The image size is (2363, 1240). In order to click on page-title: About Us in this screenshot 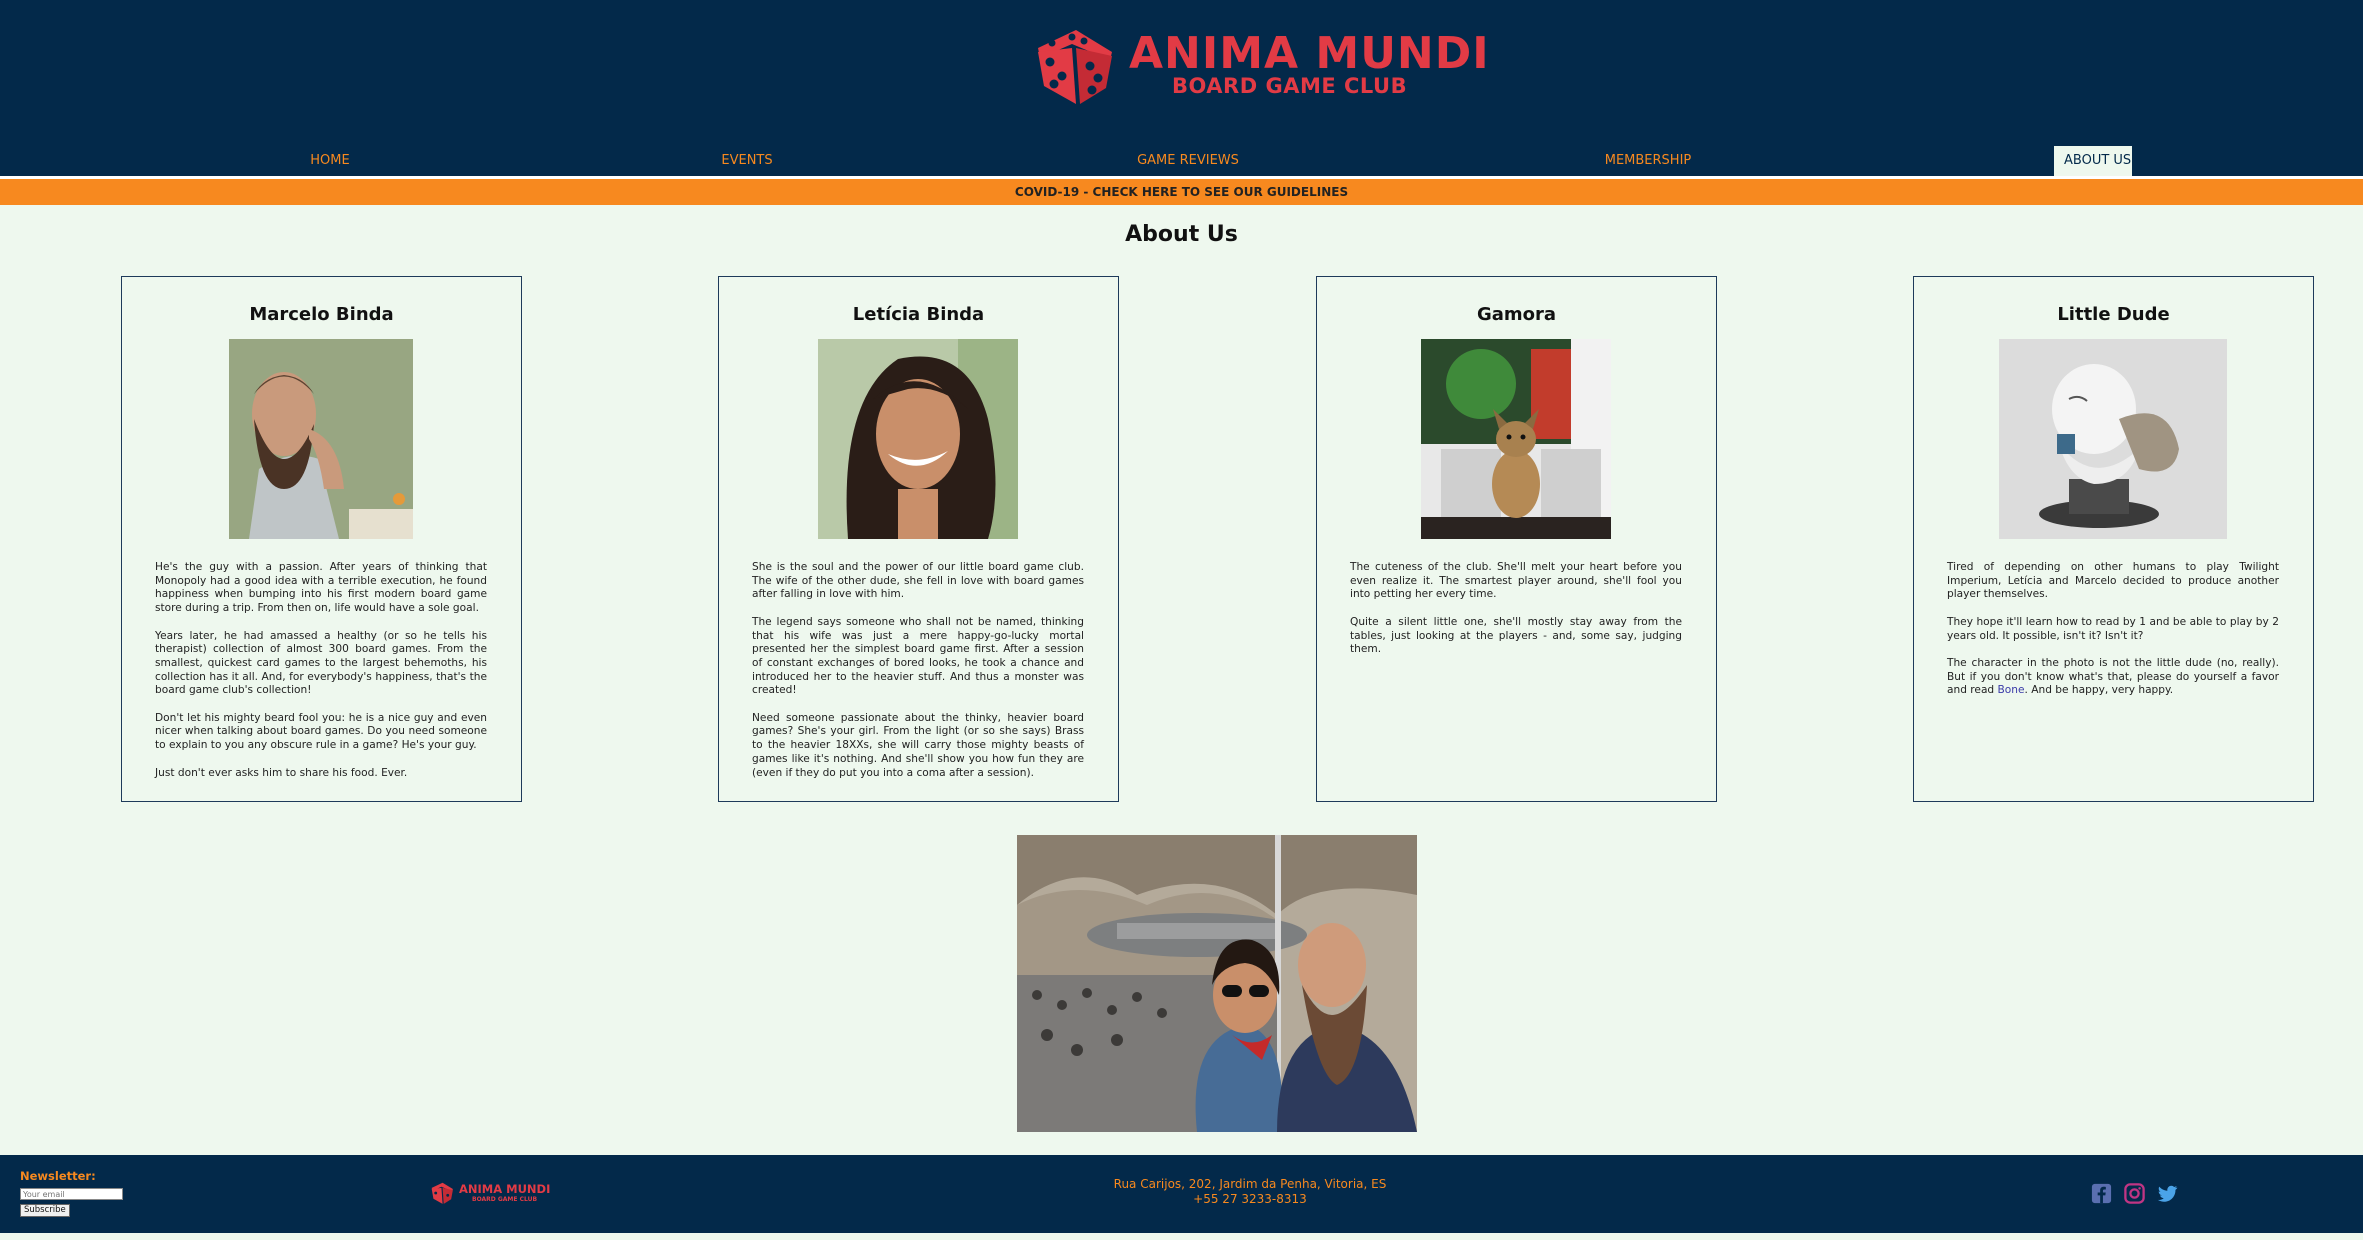, I will do `click(1181, 234)`.